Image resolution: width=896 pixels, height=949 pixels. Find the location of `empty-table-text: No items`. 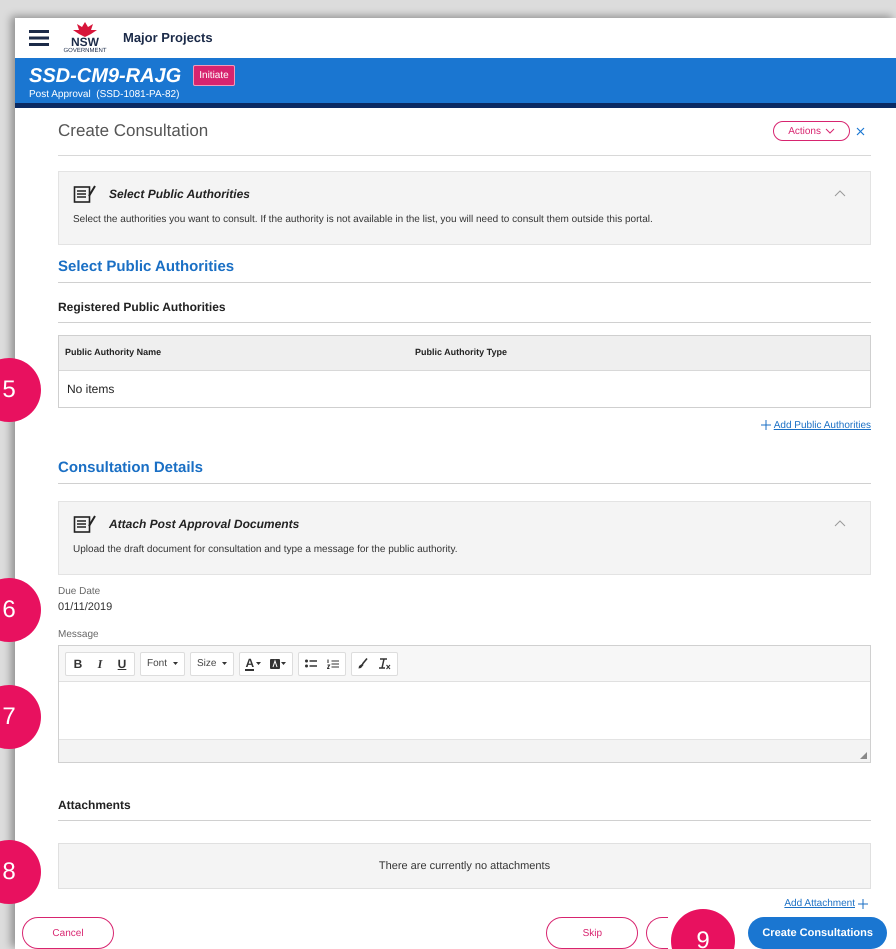

empty-table-text: No items is located at coordinates (90, 389).